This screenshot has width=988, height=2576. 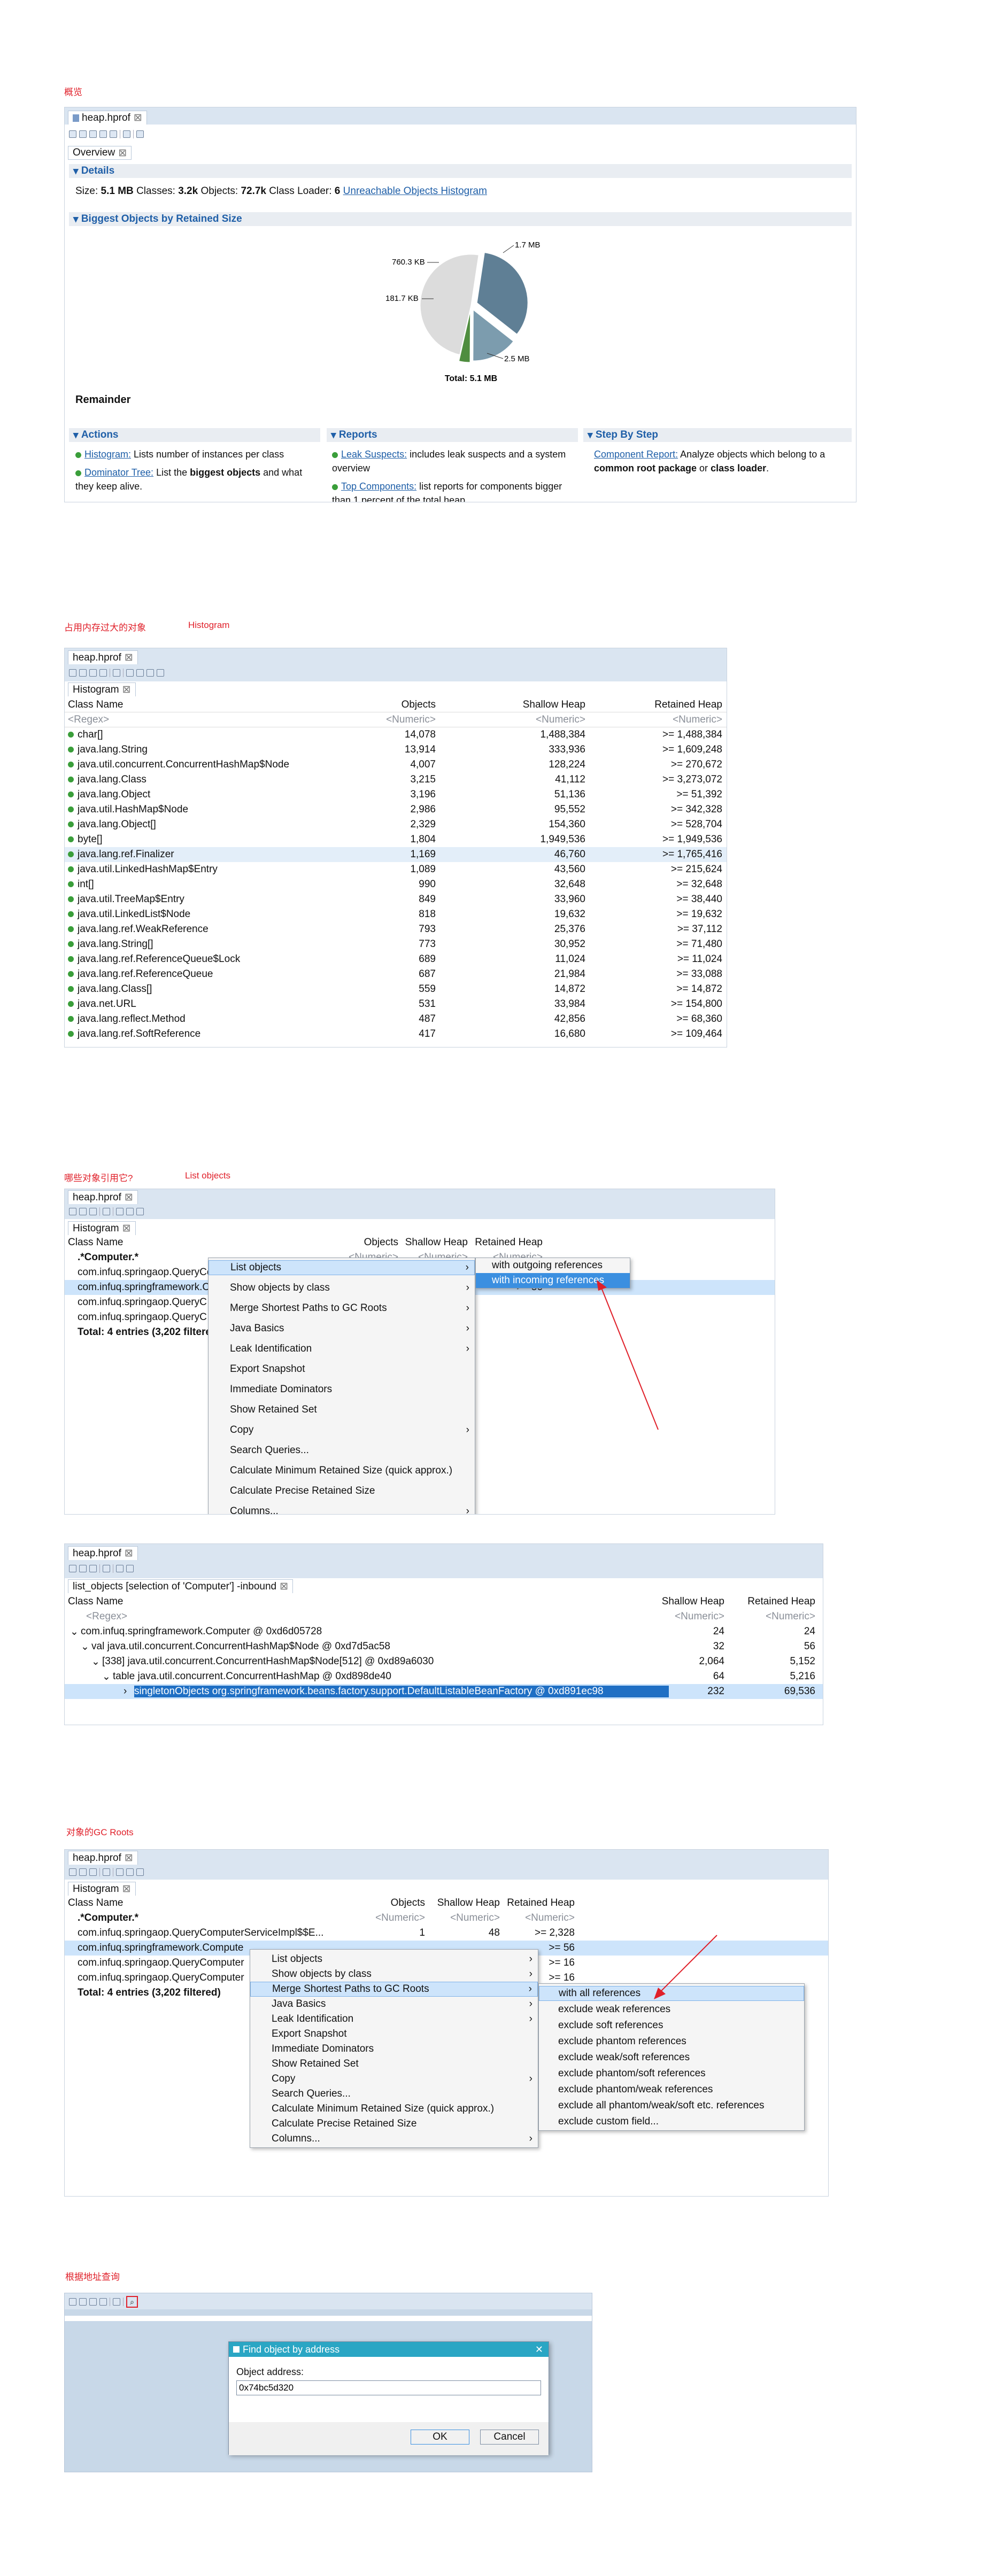 I want to click on unreachable-histogram-link: Unreachable Objects Histogram, so click(x=415, y=191).